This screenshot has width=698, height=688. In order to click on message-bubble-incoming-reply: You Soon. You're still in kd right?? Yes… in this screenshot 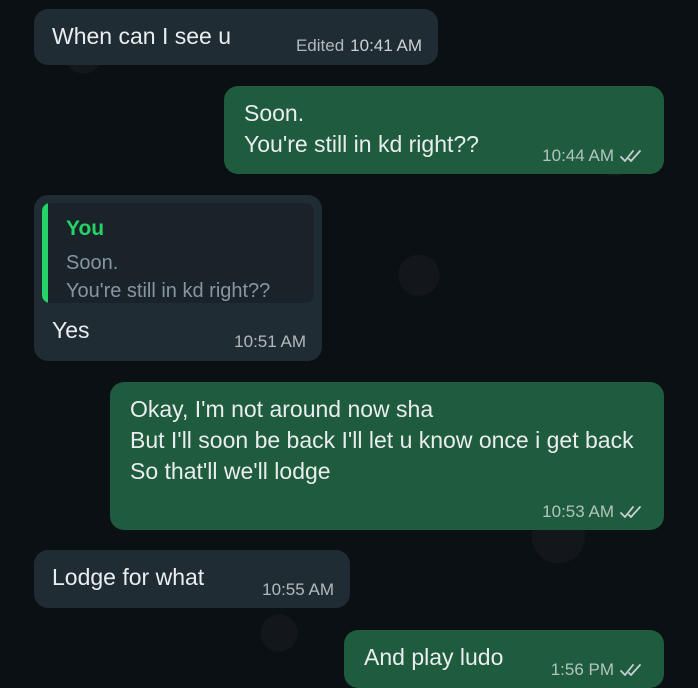, I will do `click(178, 278)`.